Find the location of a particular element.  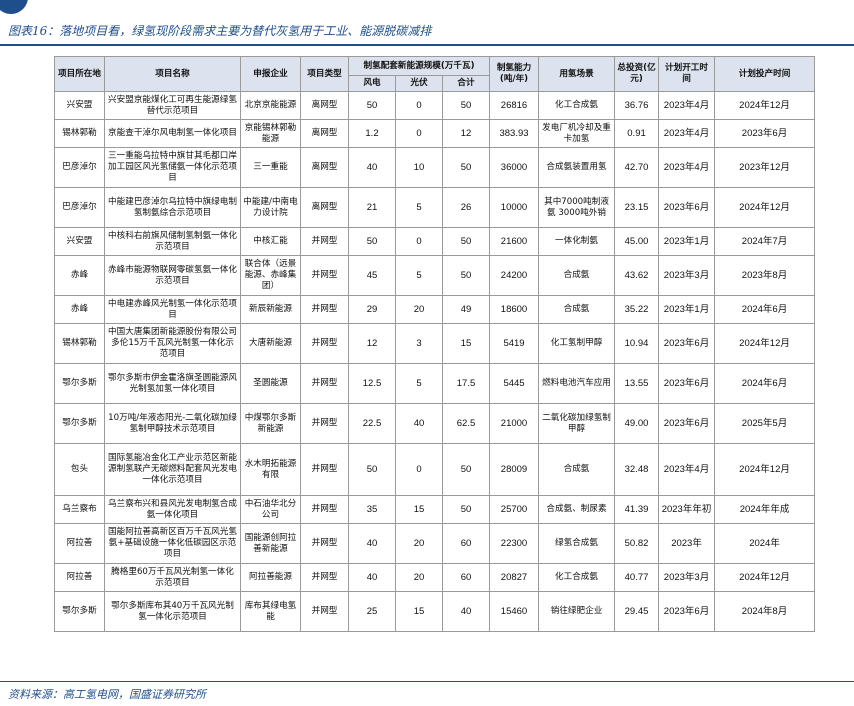

cell-project-name: 中国大唐集团新能源股份有限公司多伦15万千瓦风光制氢一体化示范项目 is located at coordinates (172, 343).